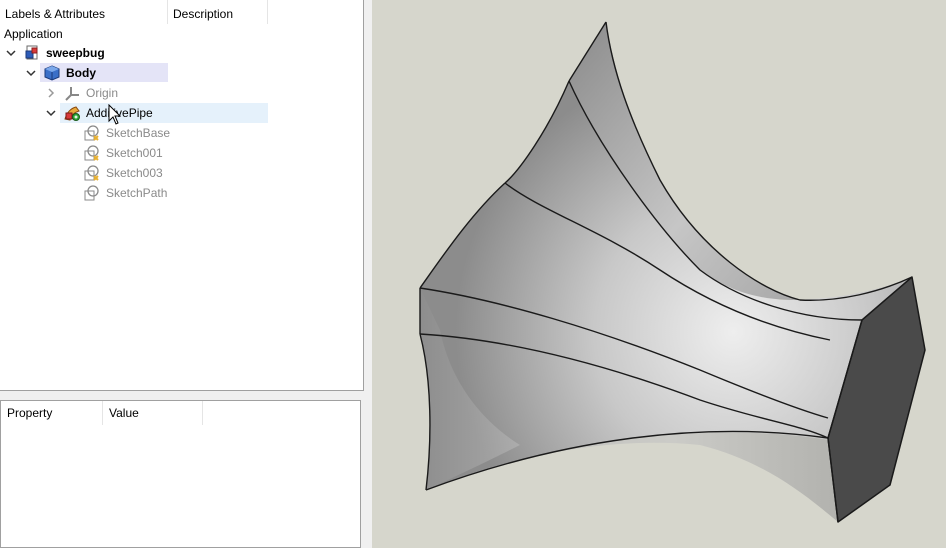 The height and width of the screenshot is (548, 946). What do you see at coordinates (134, 173) in the screenshot?
I see `tree-item-label: Sketch003` at bounding box center [134, 173].